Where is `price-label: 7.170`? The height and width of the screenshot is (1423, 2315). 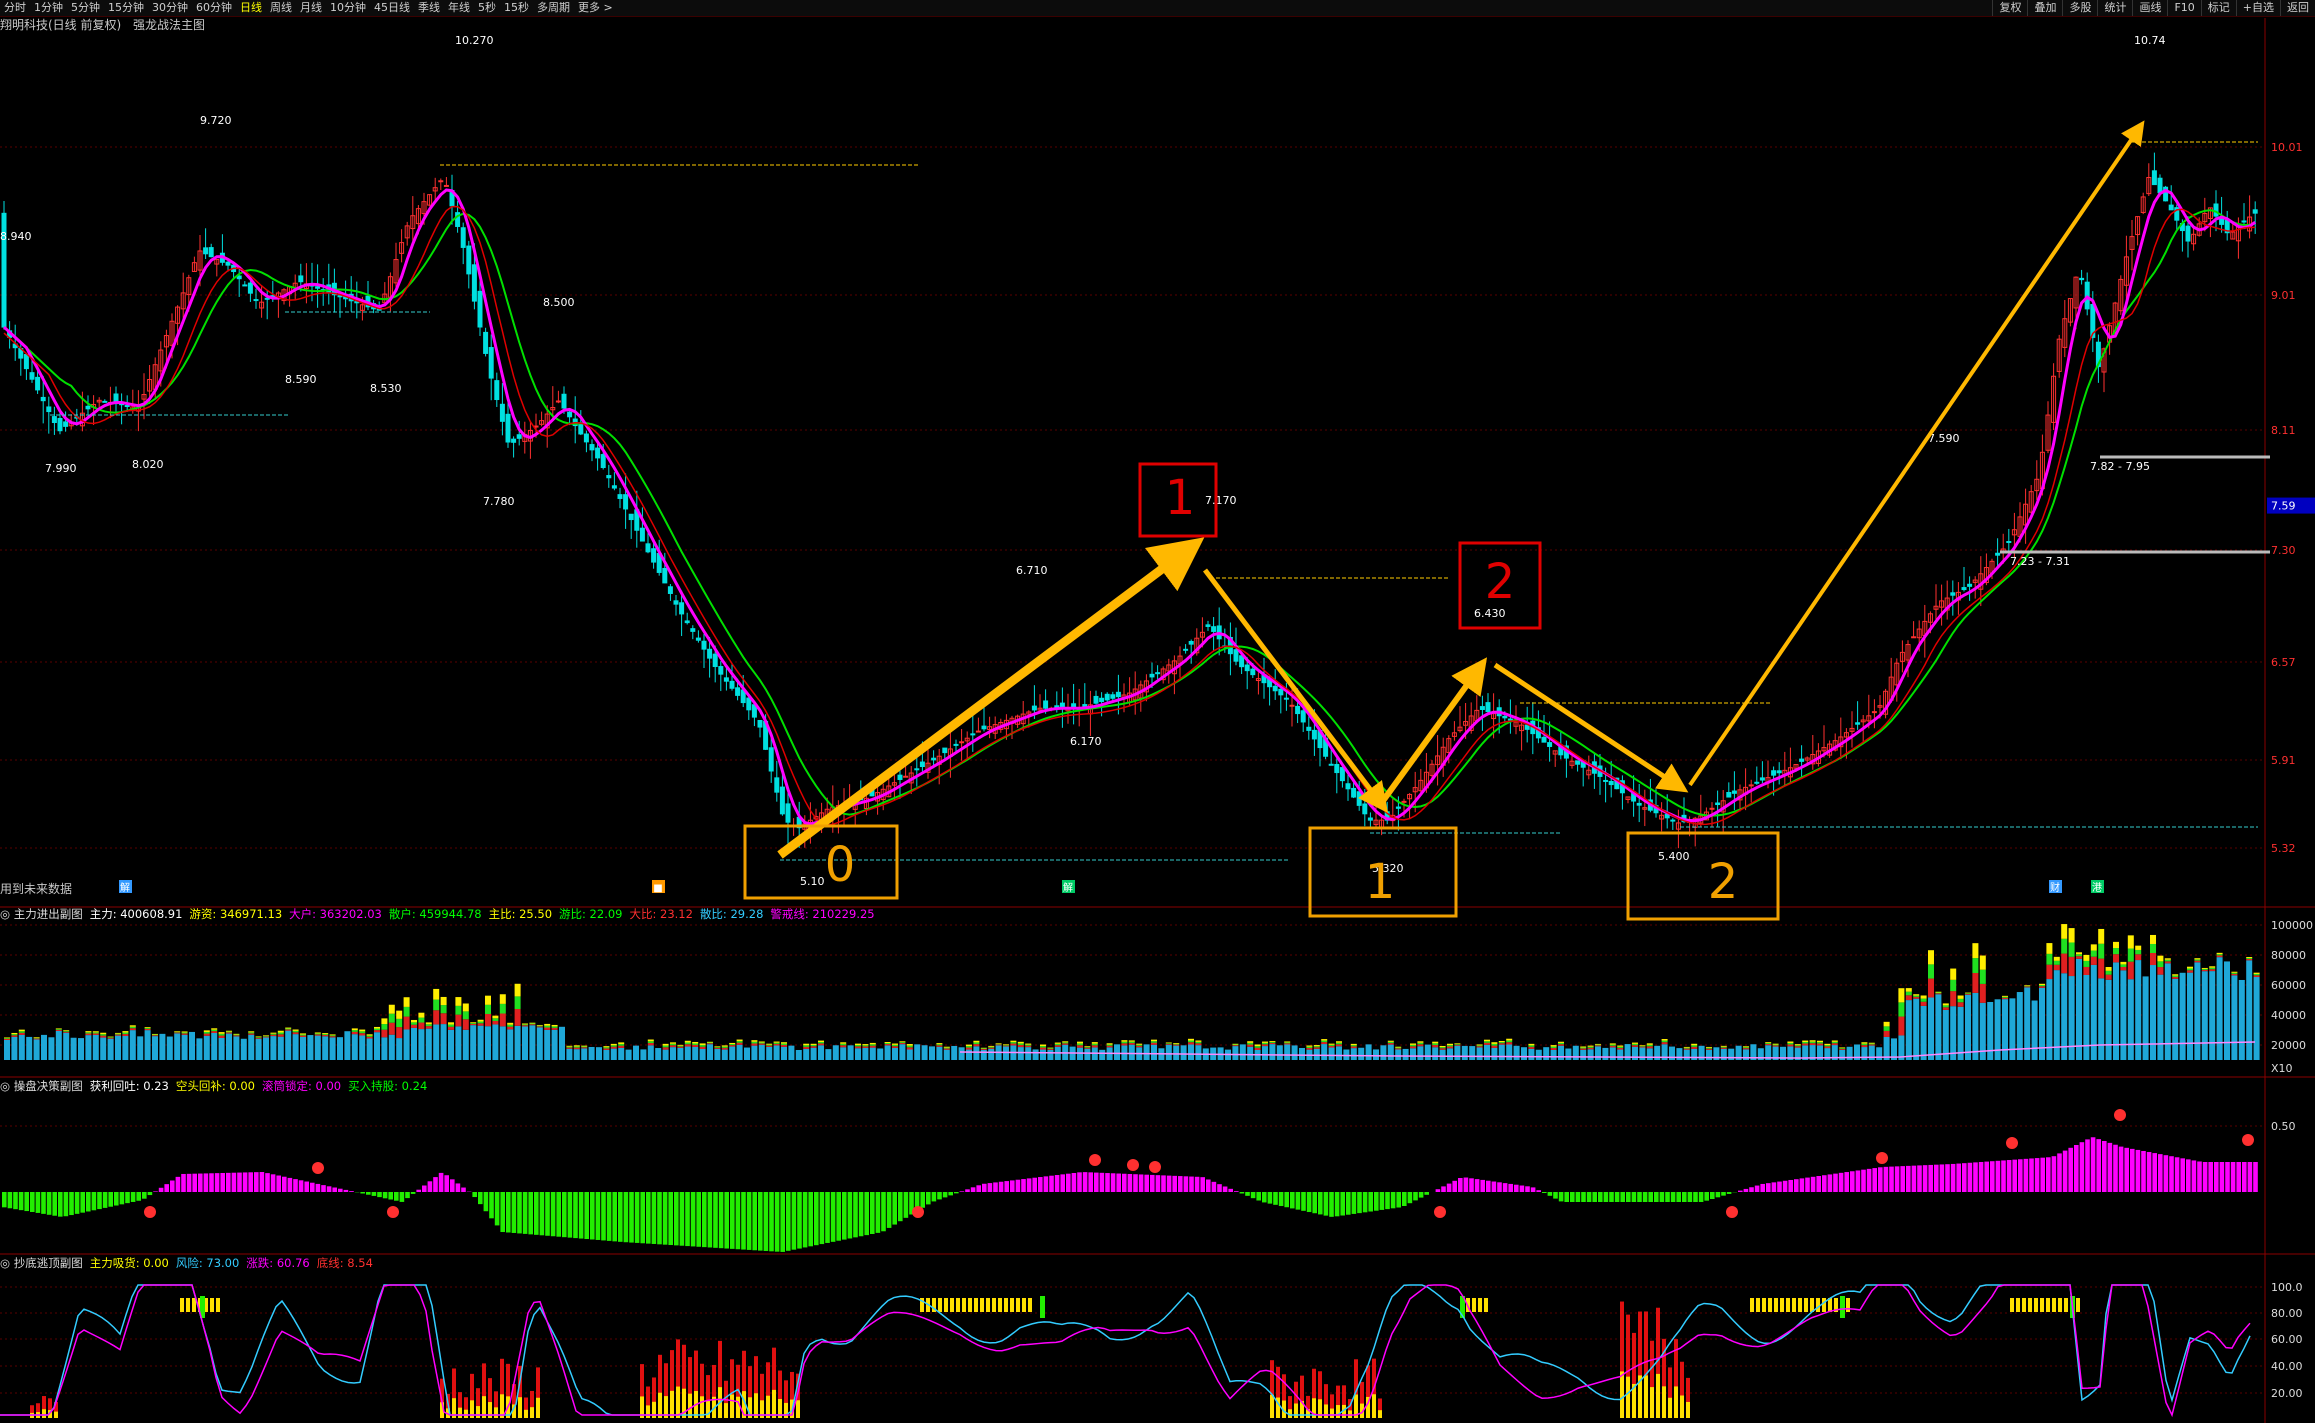
price-label: 7.170 is located at coordinates (1221, 500).